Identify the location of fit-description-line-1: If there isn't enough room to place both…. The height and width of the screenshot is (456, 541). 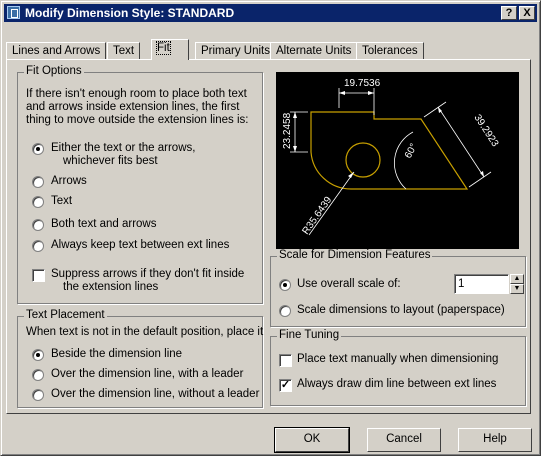
(136, 94).